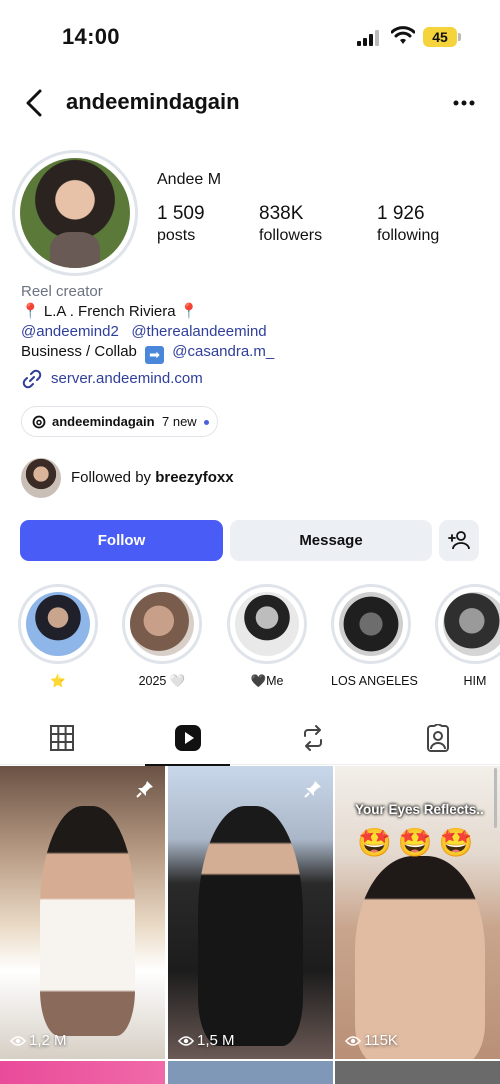 Image resolution: width=500 pixels, height=1084 pixels. What do you see at coordinates (162, 681) in the screenshot?
I see `highlight-label: 2025 🤍` at bounding box center [162, 681].